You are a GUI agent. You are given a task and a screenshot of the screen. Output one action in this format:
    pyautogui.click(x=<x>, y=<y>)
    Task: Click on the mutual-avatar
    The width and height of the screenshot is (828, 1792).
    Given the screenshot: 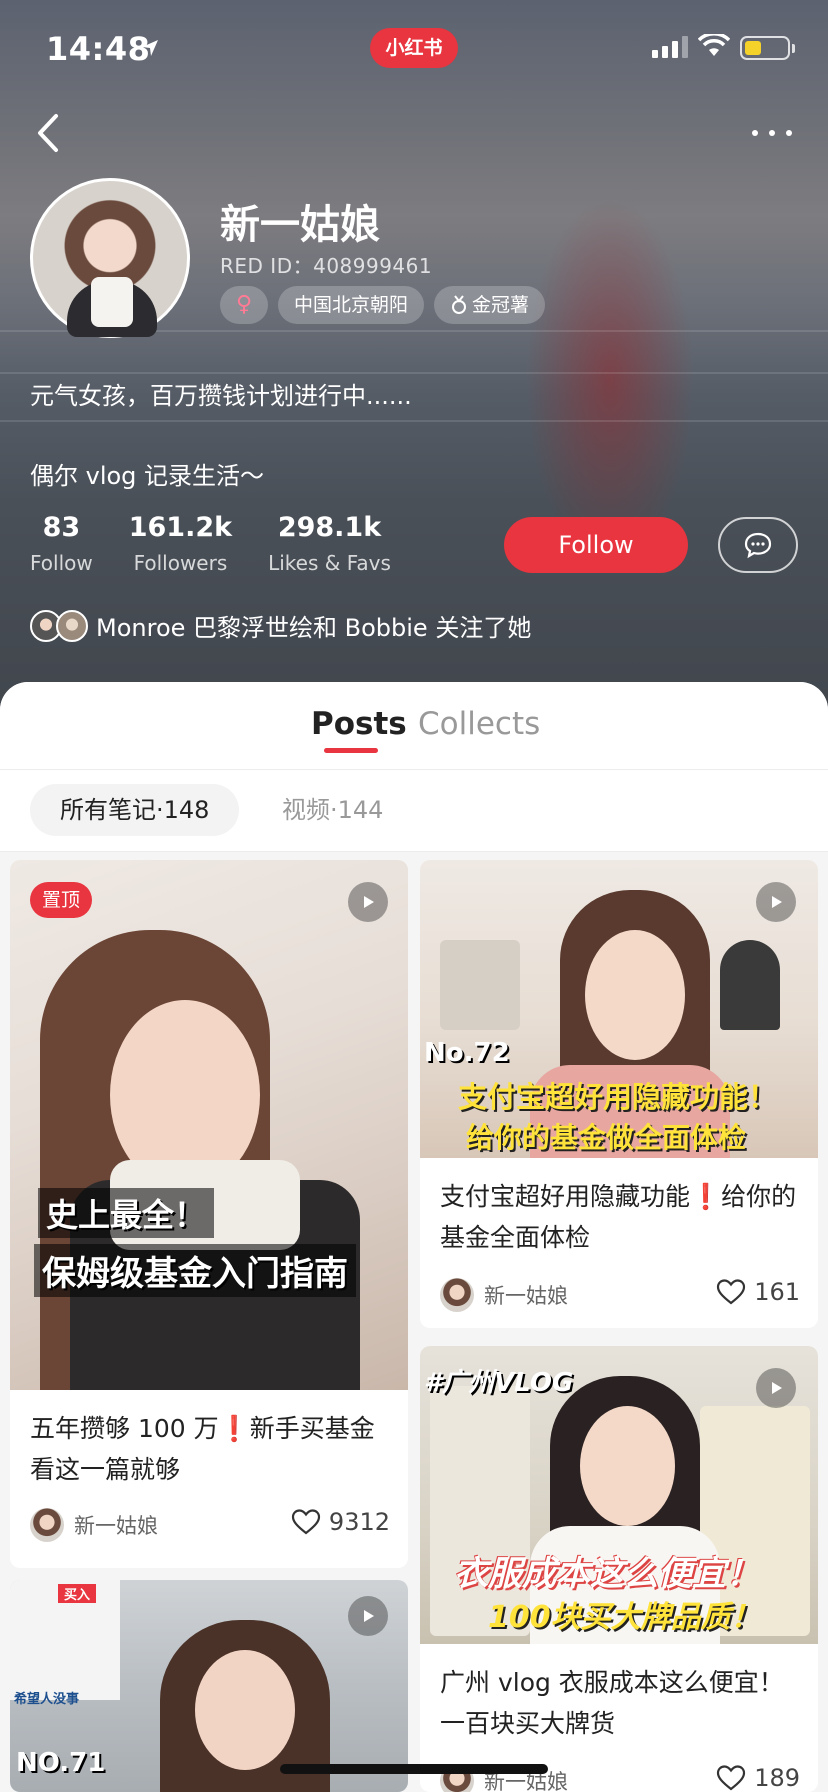 What is the action you would take?
    pyautogui.click(x=72, y=625)
    